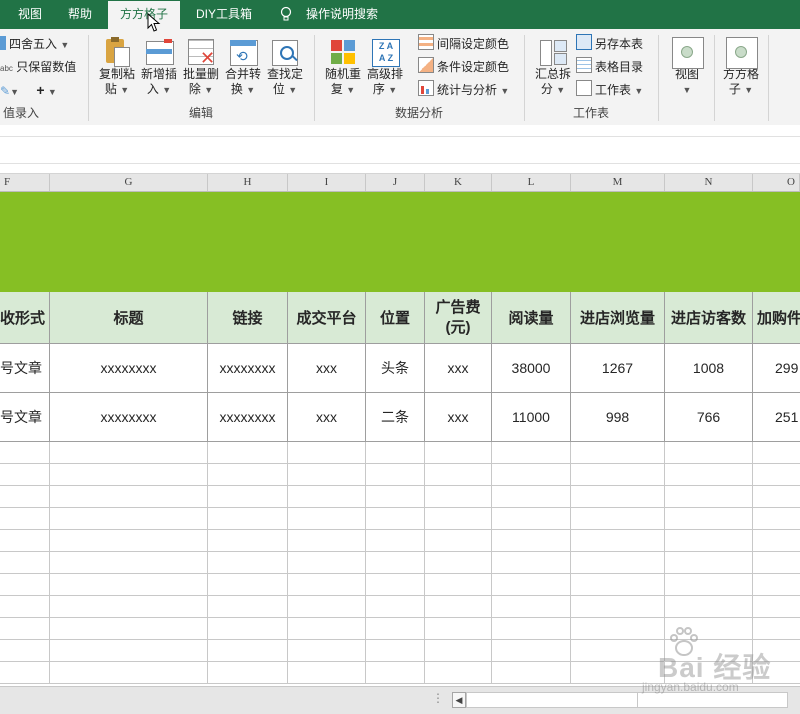 The image size is (800, 714). What do you see at coordinates (400, 242) in the screenshot?
I see `title-banner` at bounding box center [400, 242].